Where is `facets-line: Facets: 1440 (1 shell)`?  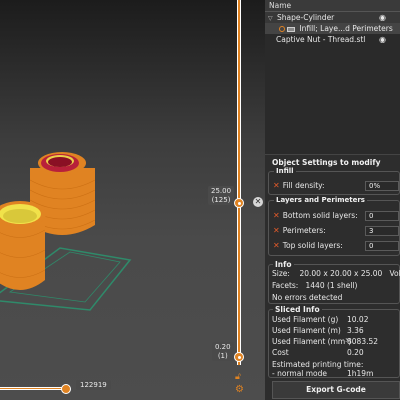 facets-line: Facets: 1440 (1 shell) is located at coordinates (314, 286).